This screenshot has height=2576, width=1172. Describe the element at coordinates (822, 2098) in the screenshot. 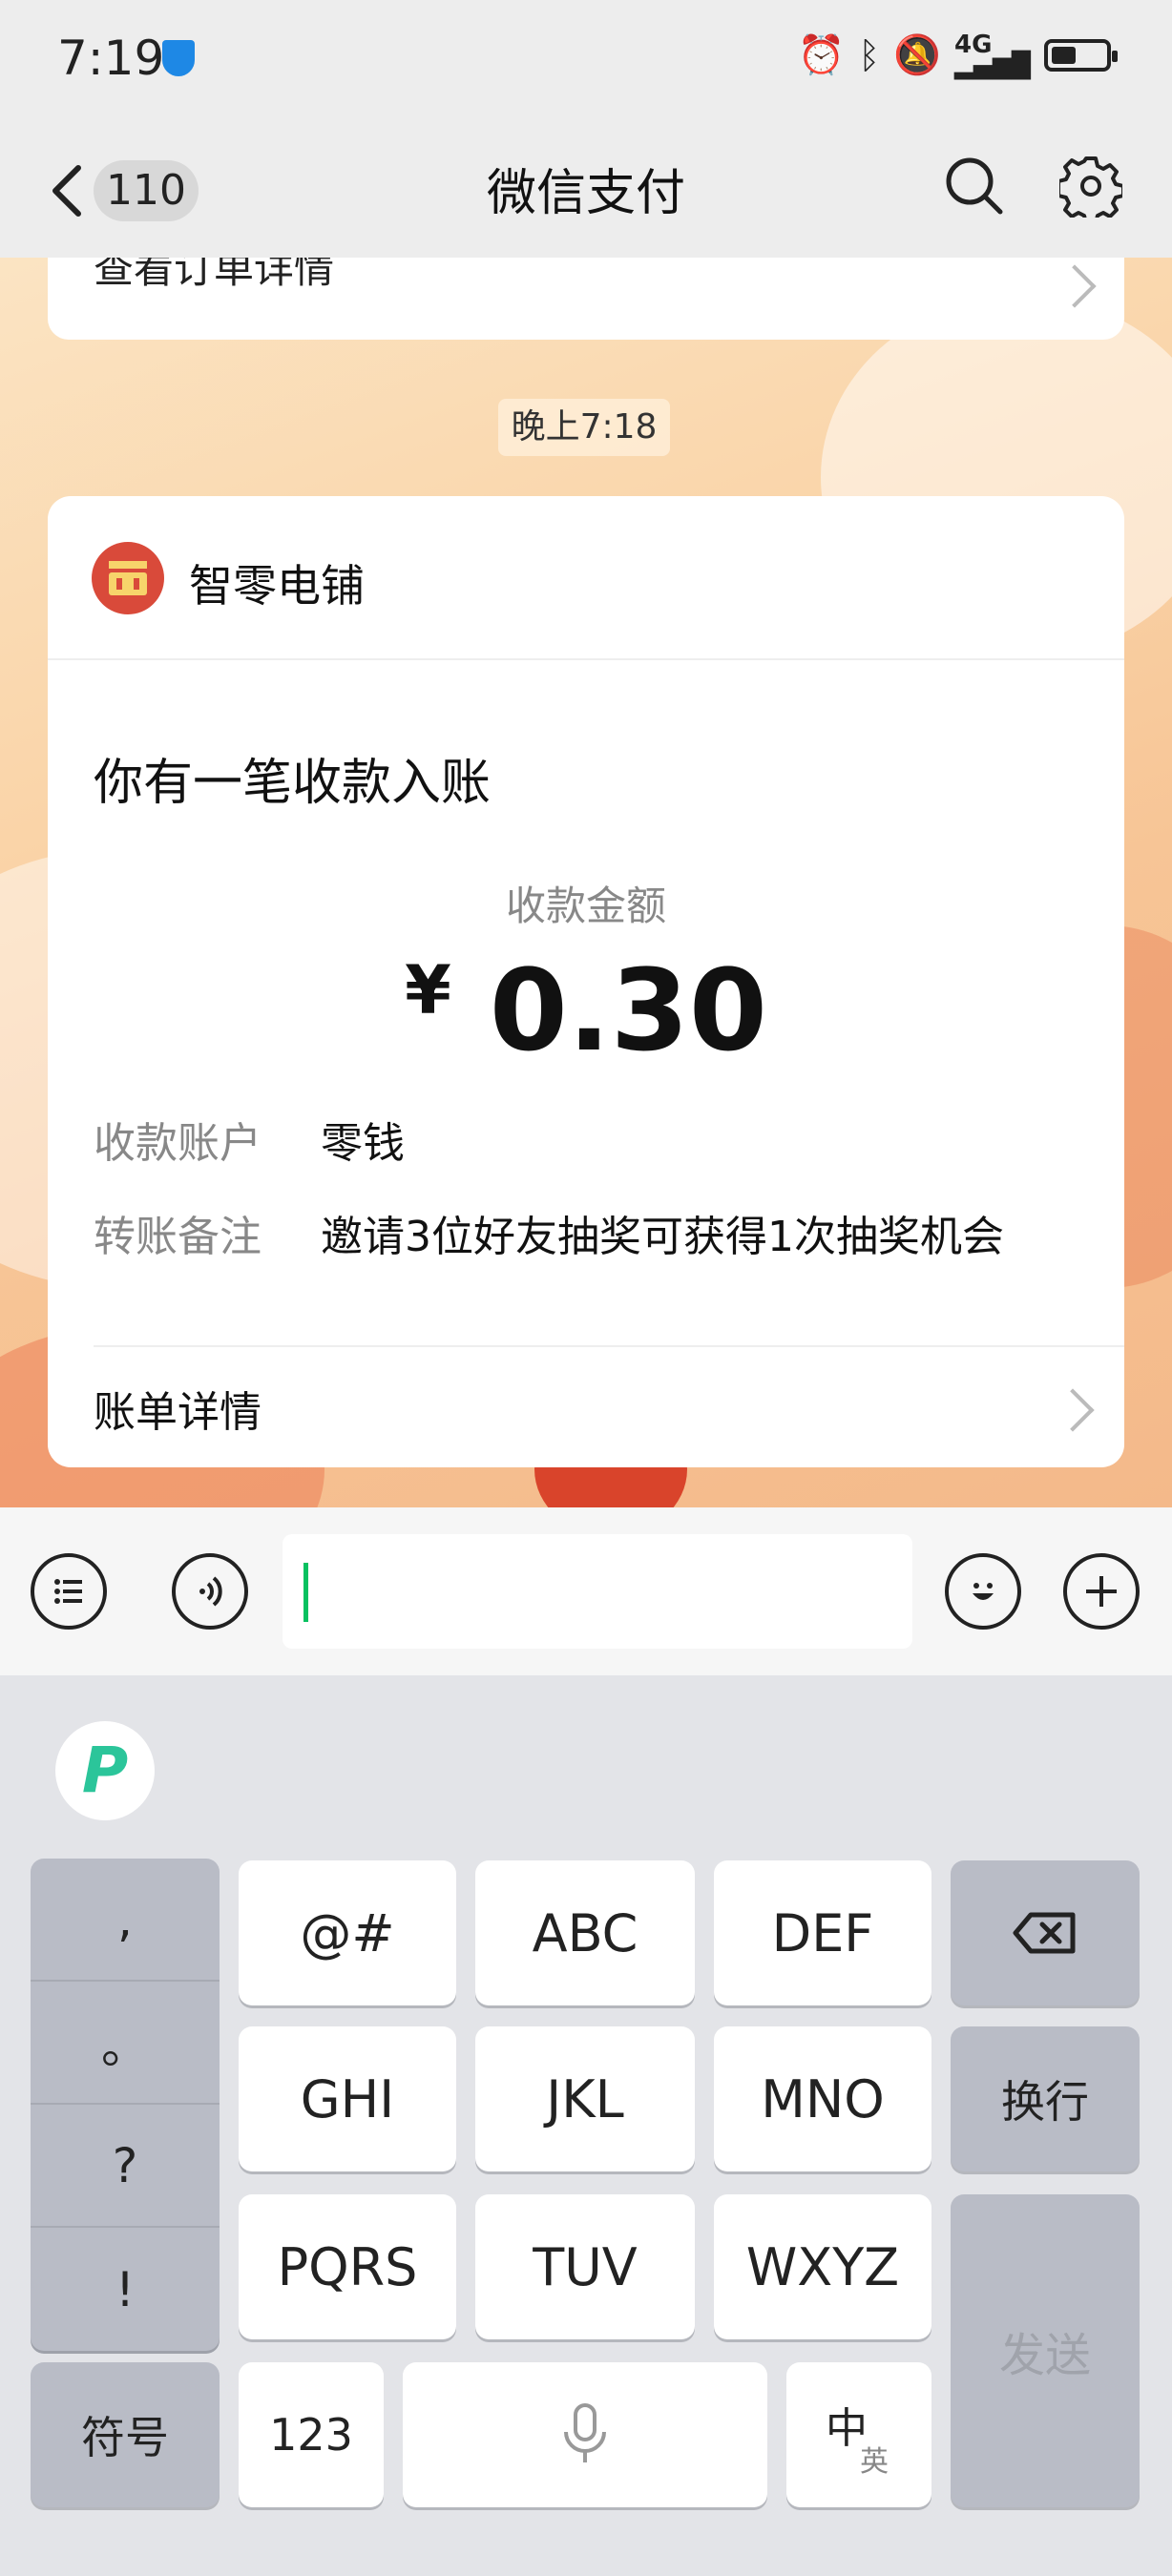

I see `key-mno: MNO` at that location.